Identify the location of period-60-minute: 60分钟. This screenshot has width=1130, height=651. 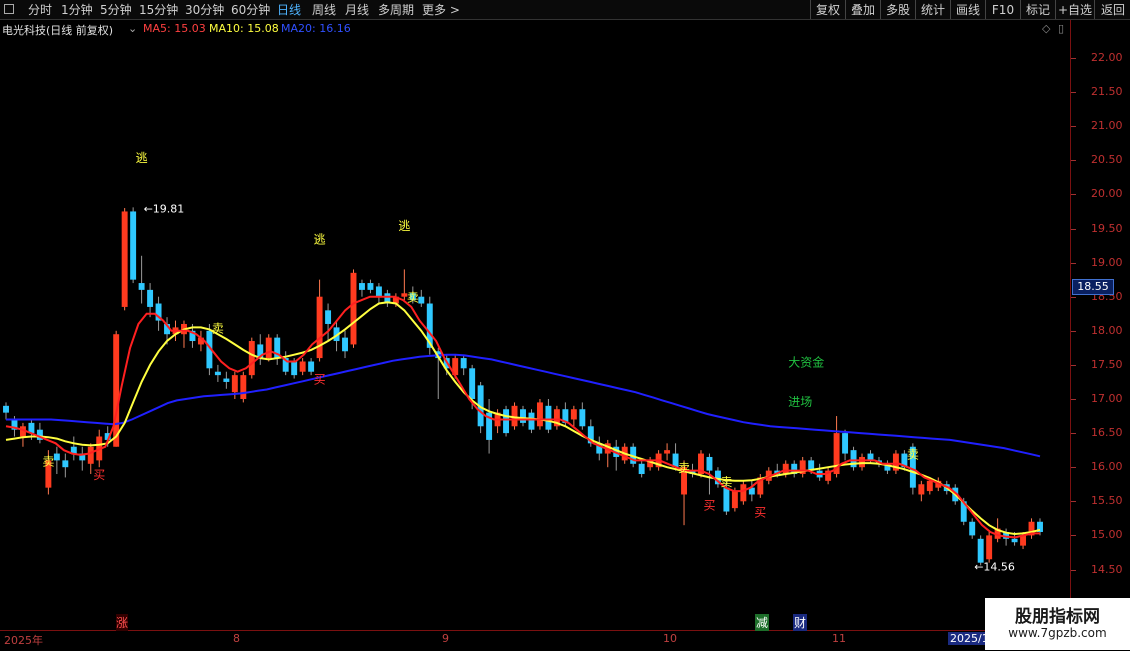
(250, 9).